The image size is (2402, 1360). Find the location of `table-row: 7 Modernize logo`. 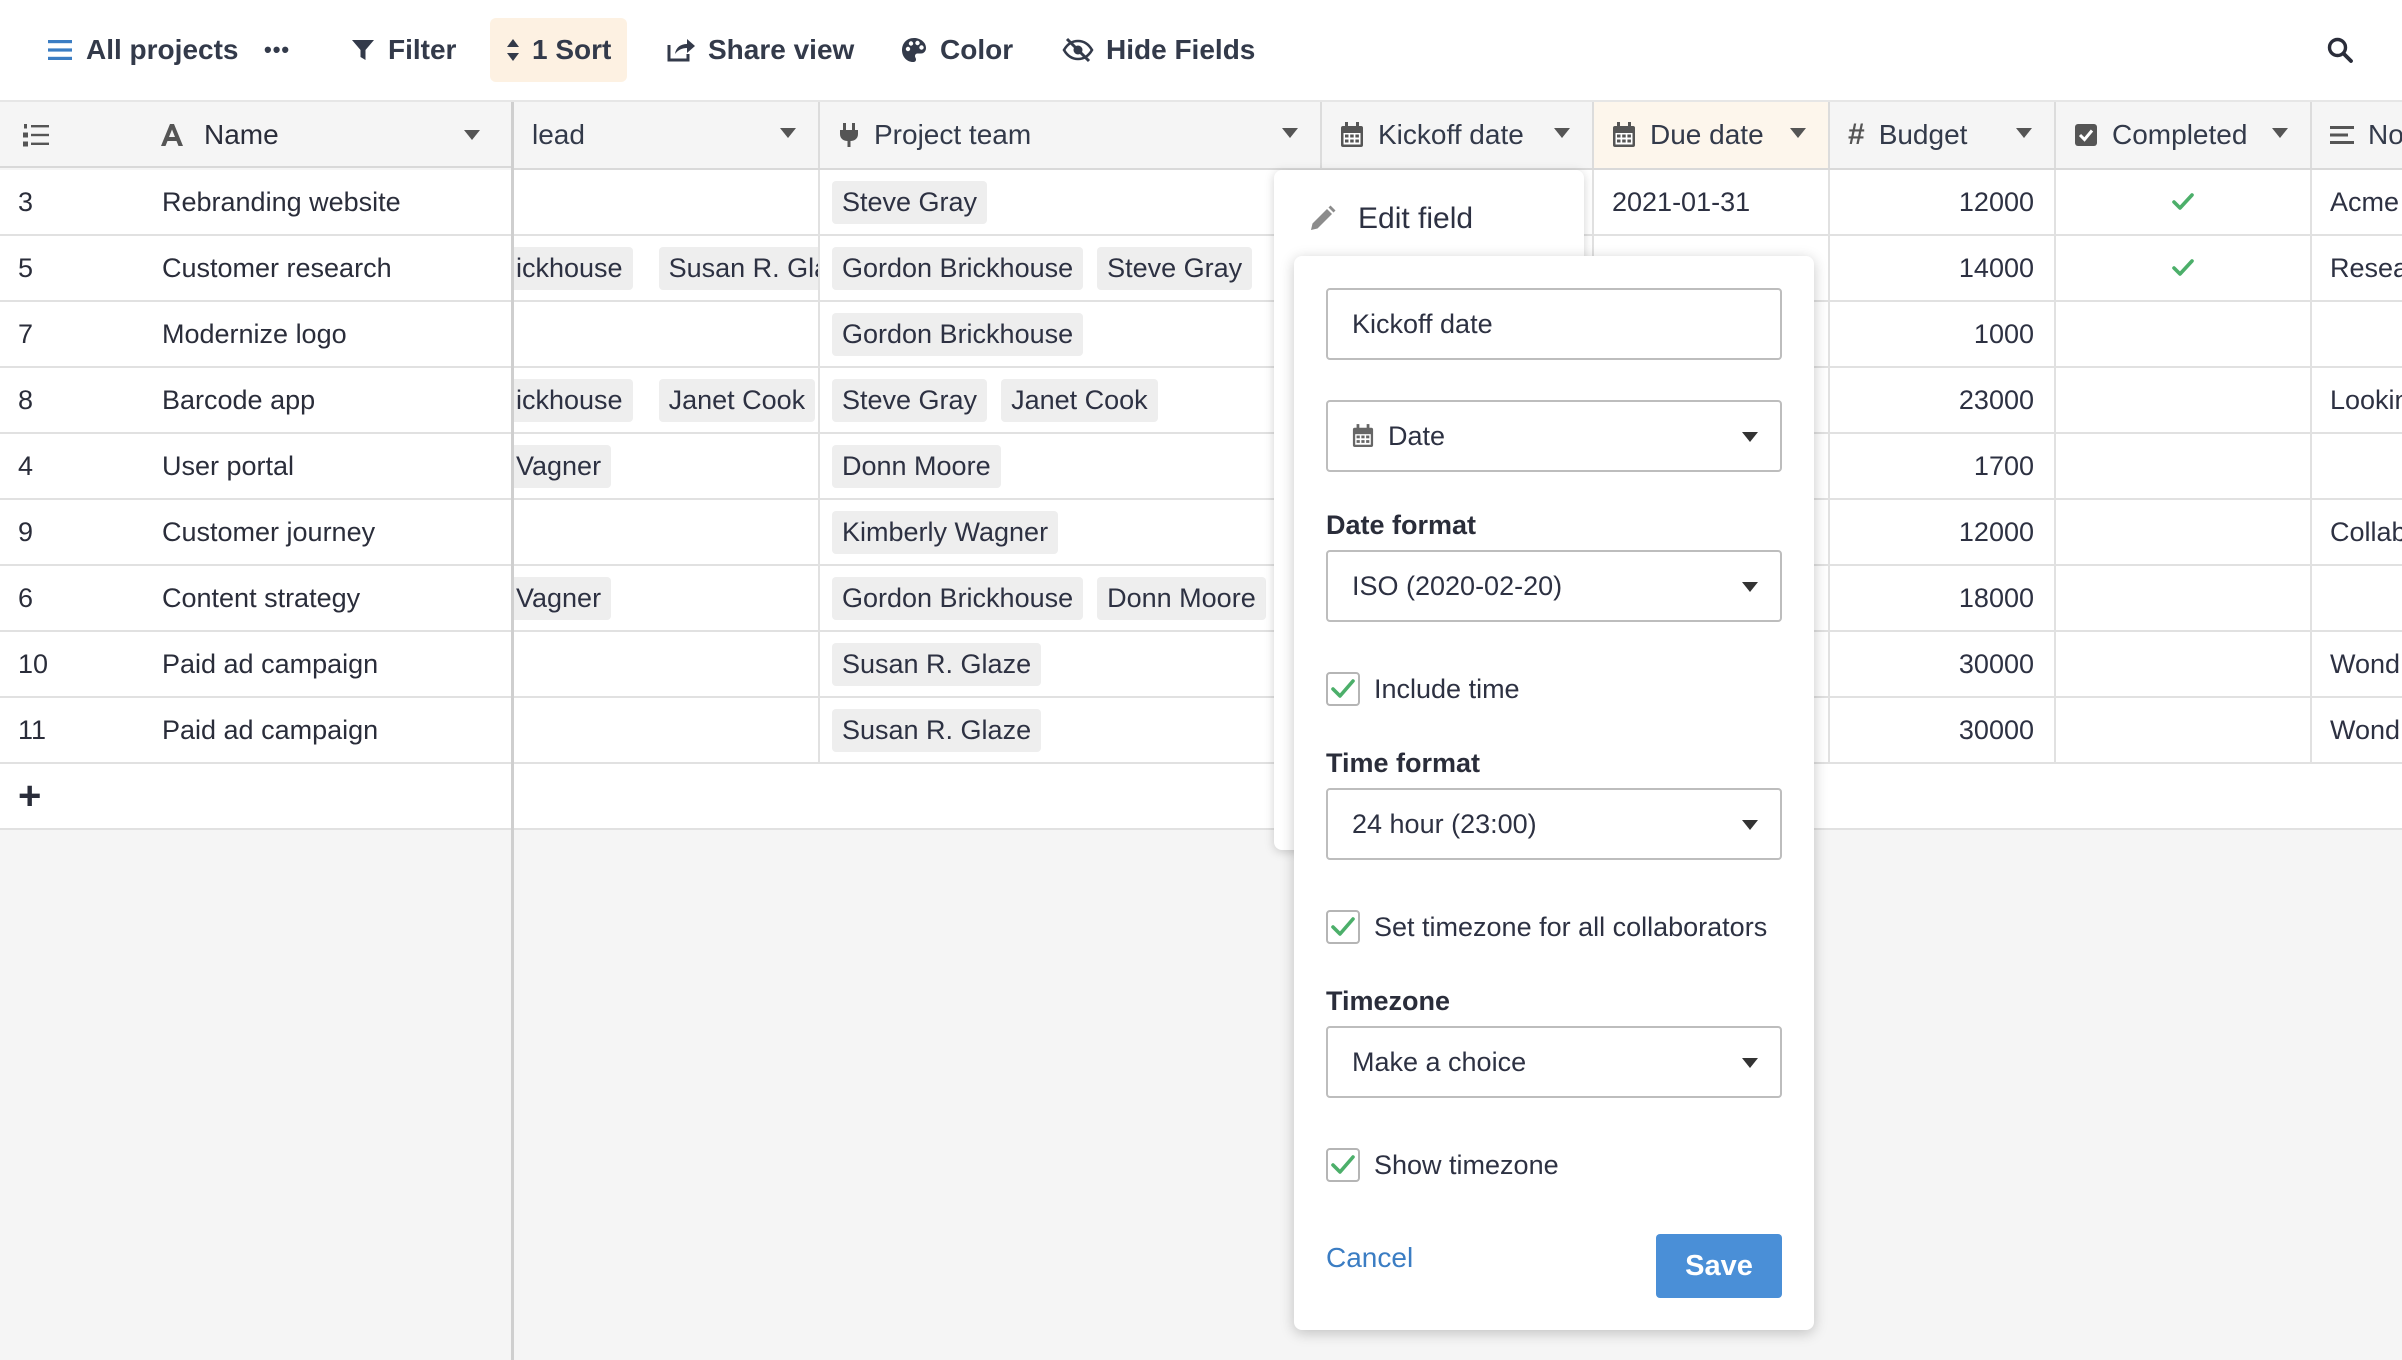

table-row: 7 Modernize logo is located at coordinates (255, 335).